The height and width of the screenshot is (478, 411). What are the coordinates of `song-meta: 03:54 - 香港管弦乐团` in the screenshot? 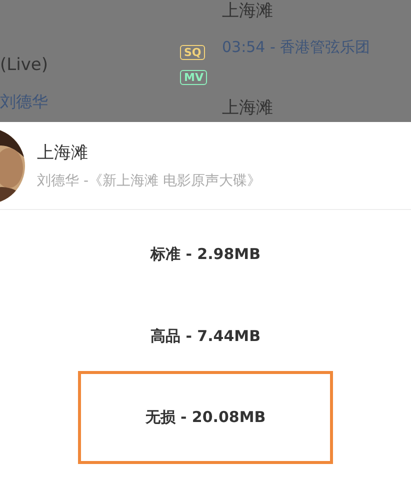 It's located at (297, 47).